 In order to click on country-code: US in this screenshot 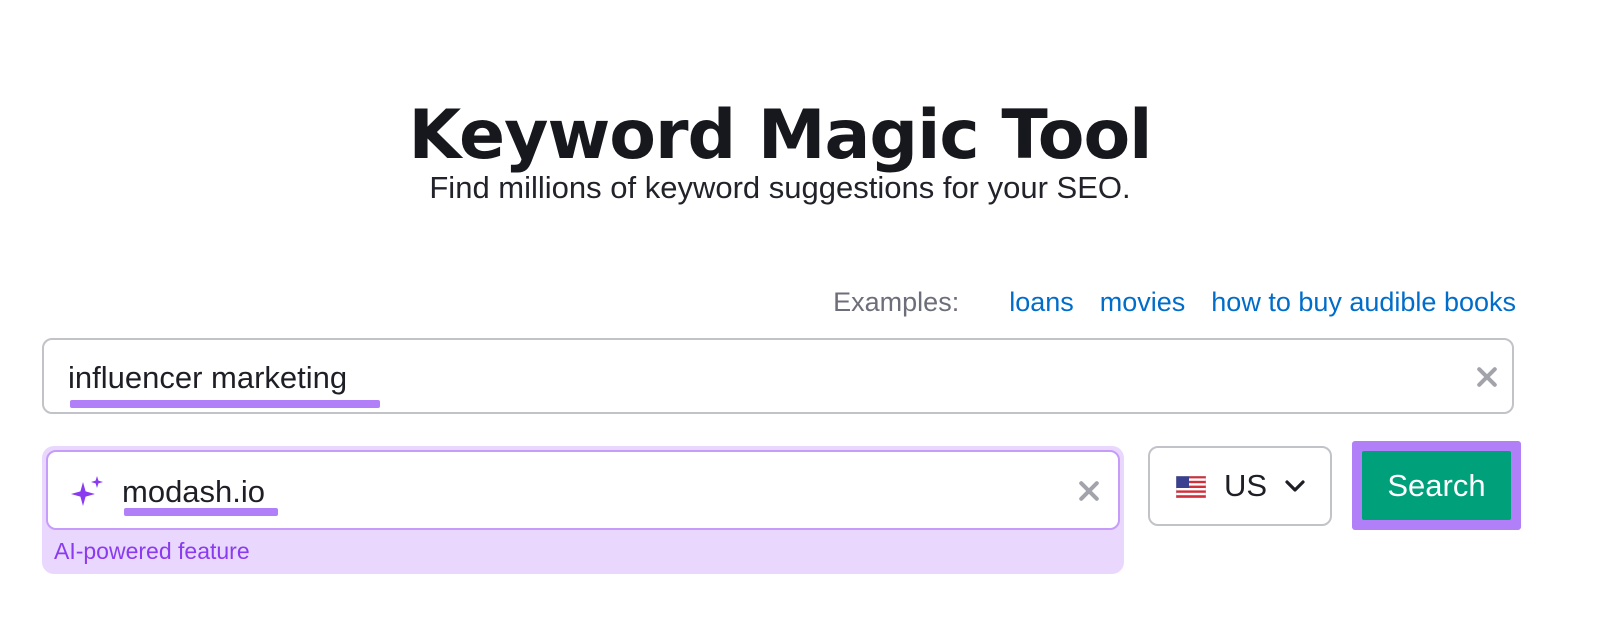, I will do `click(1246, 485)`.